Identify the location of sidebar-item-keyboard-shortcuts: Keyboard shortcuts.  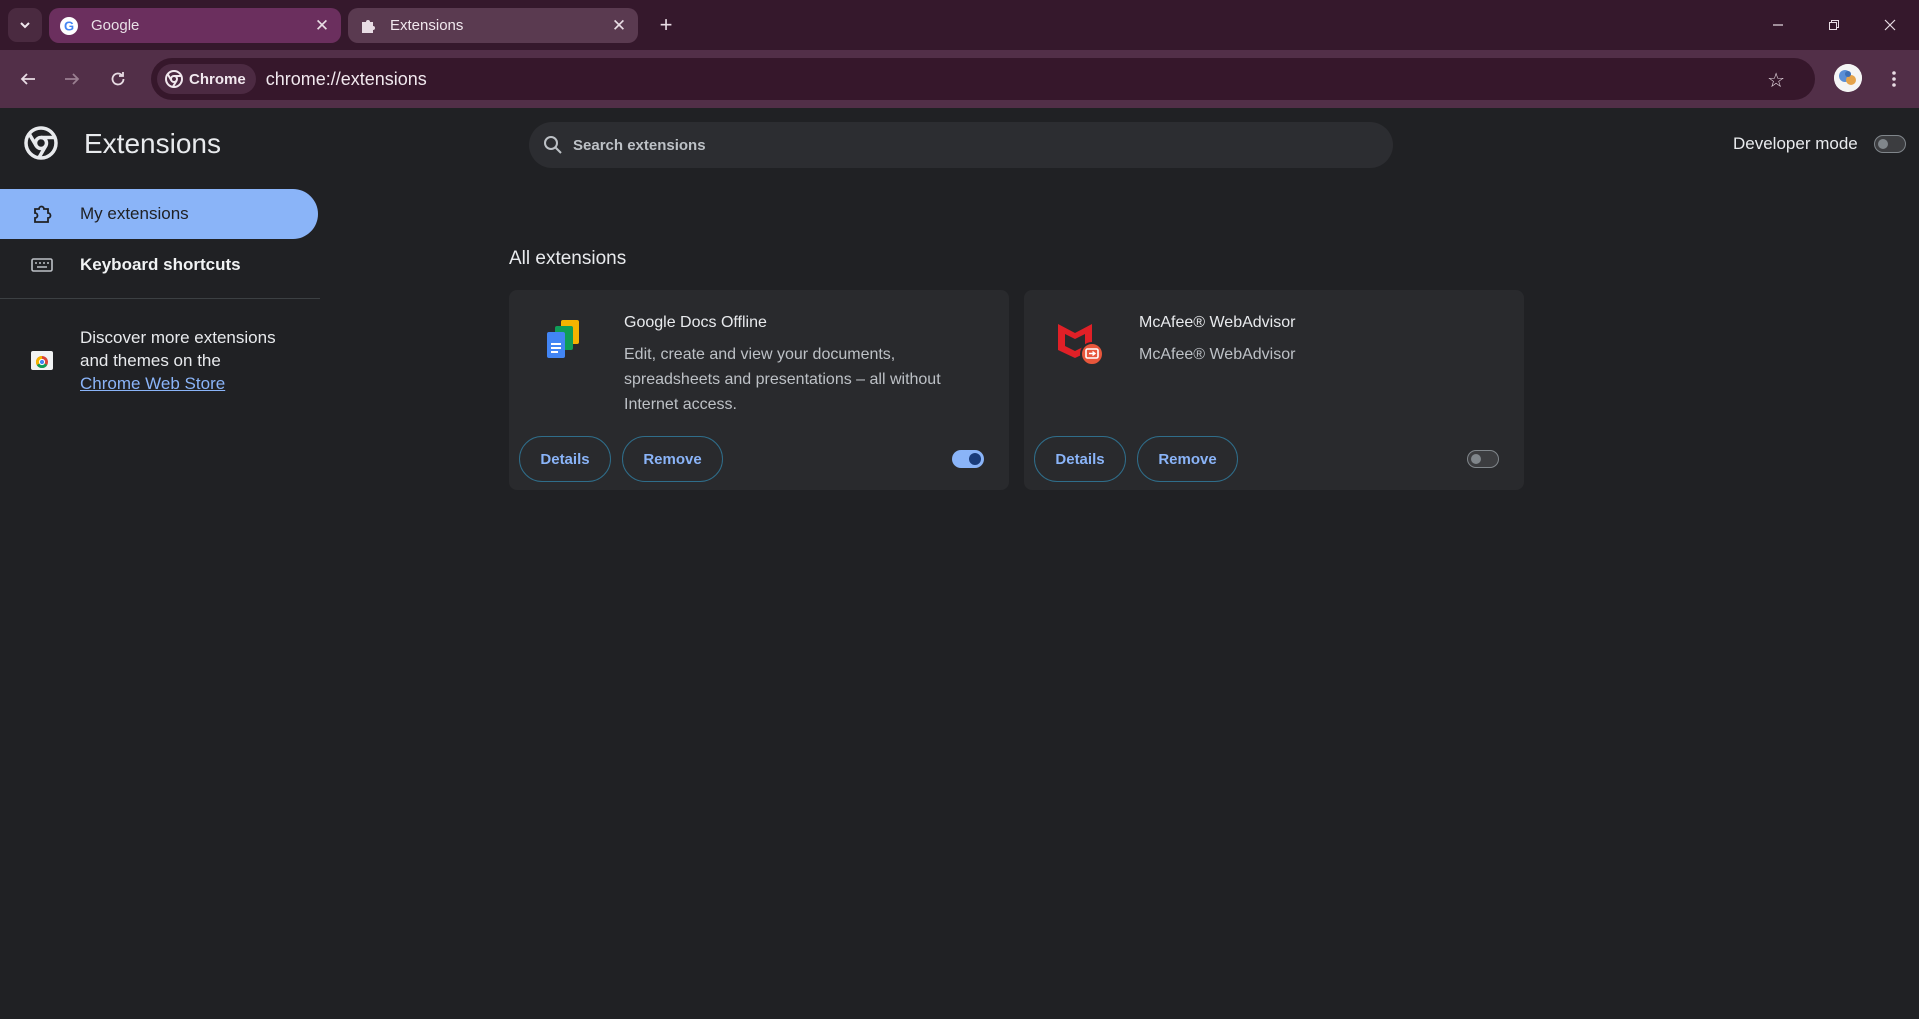
(159, 265).